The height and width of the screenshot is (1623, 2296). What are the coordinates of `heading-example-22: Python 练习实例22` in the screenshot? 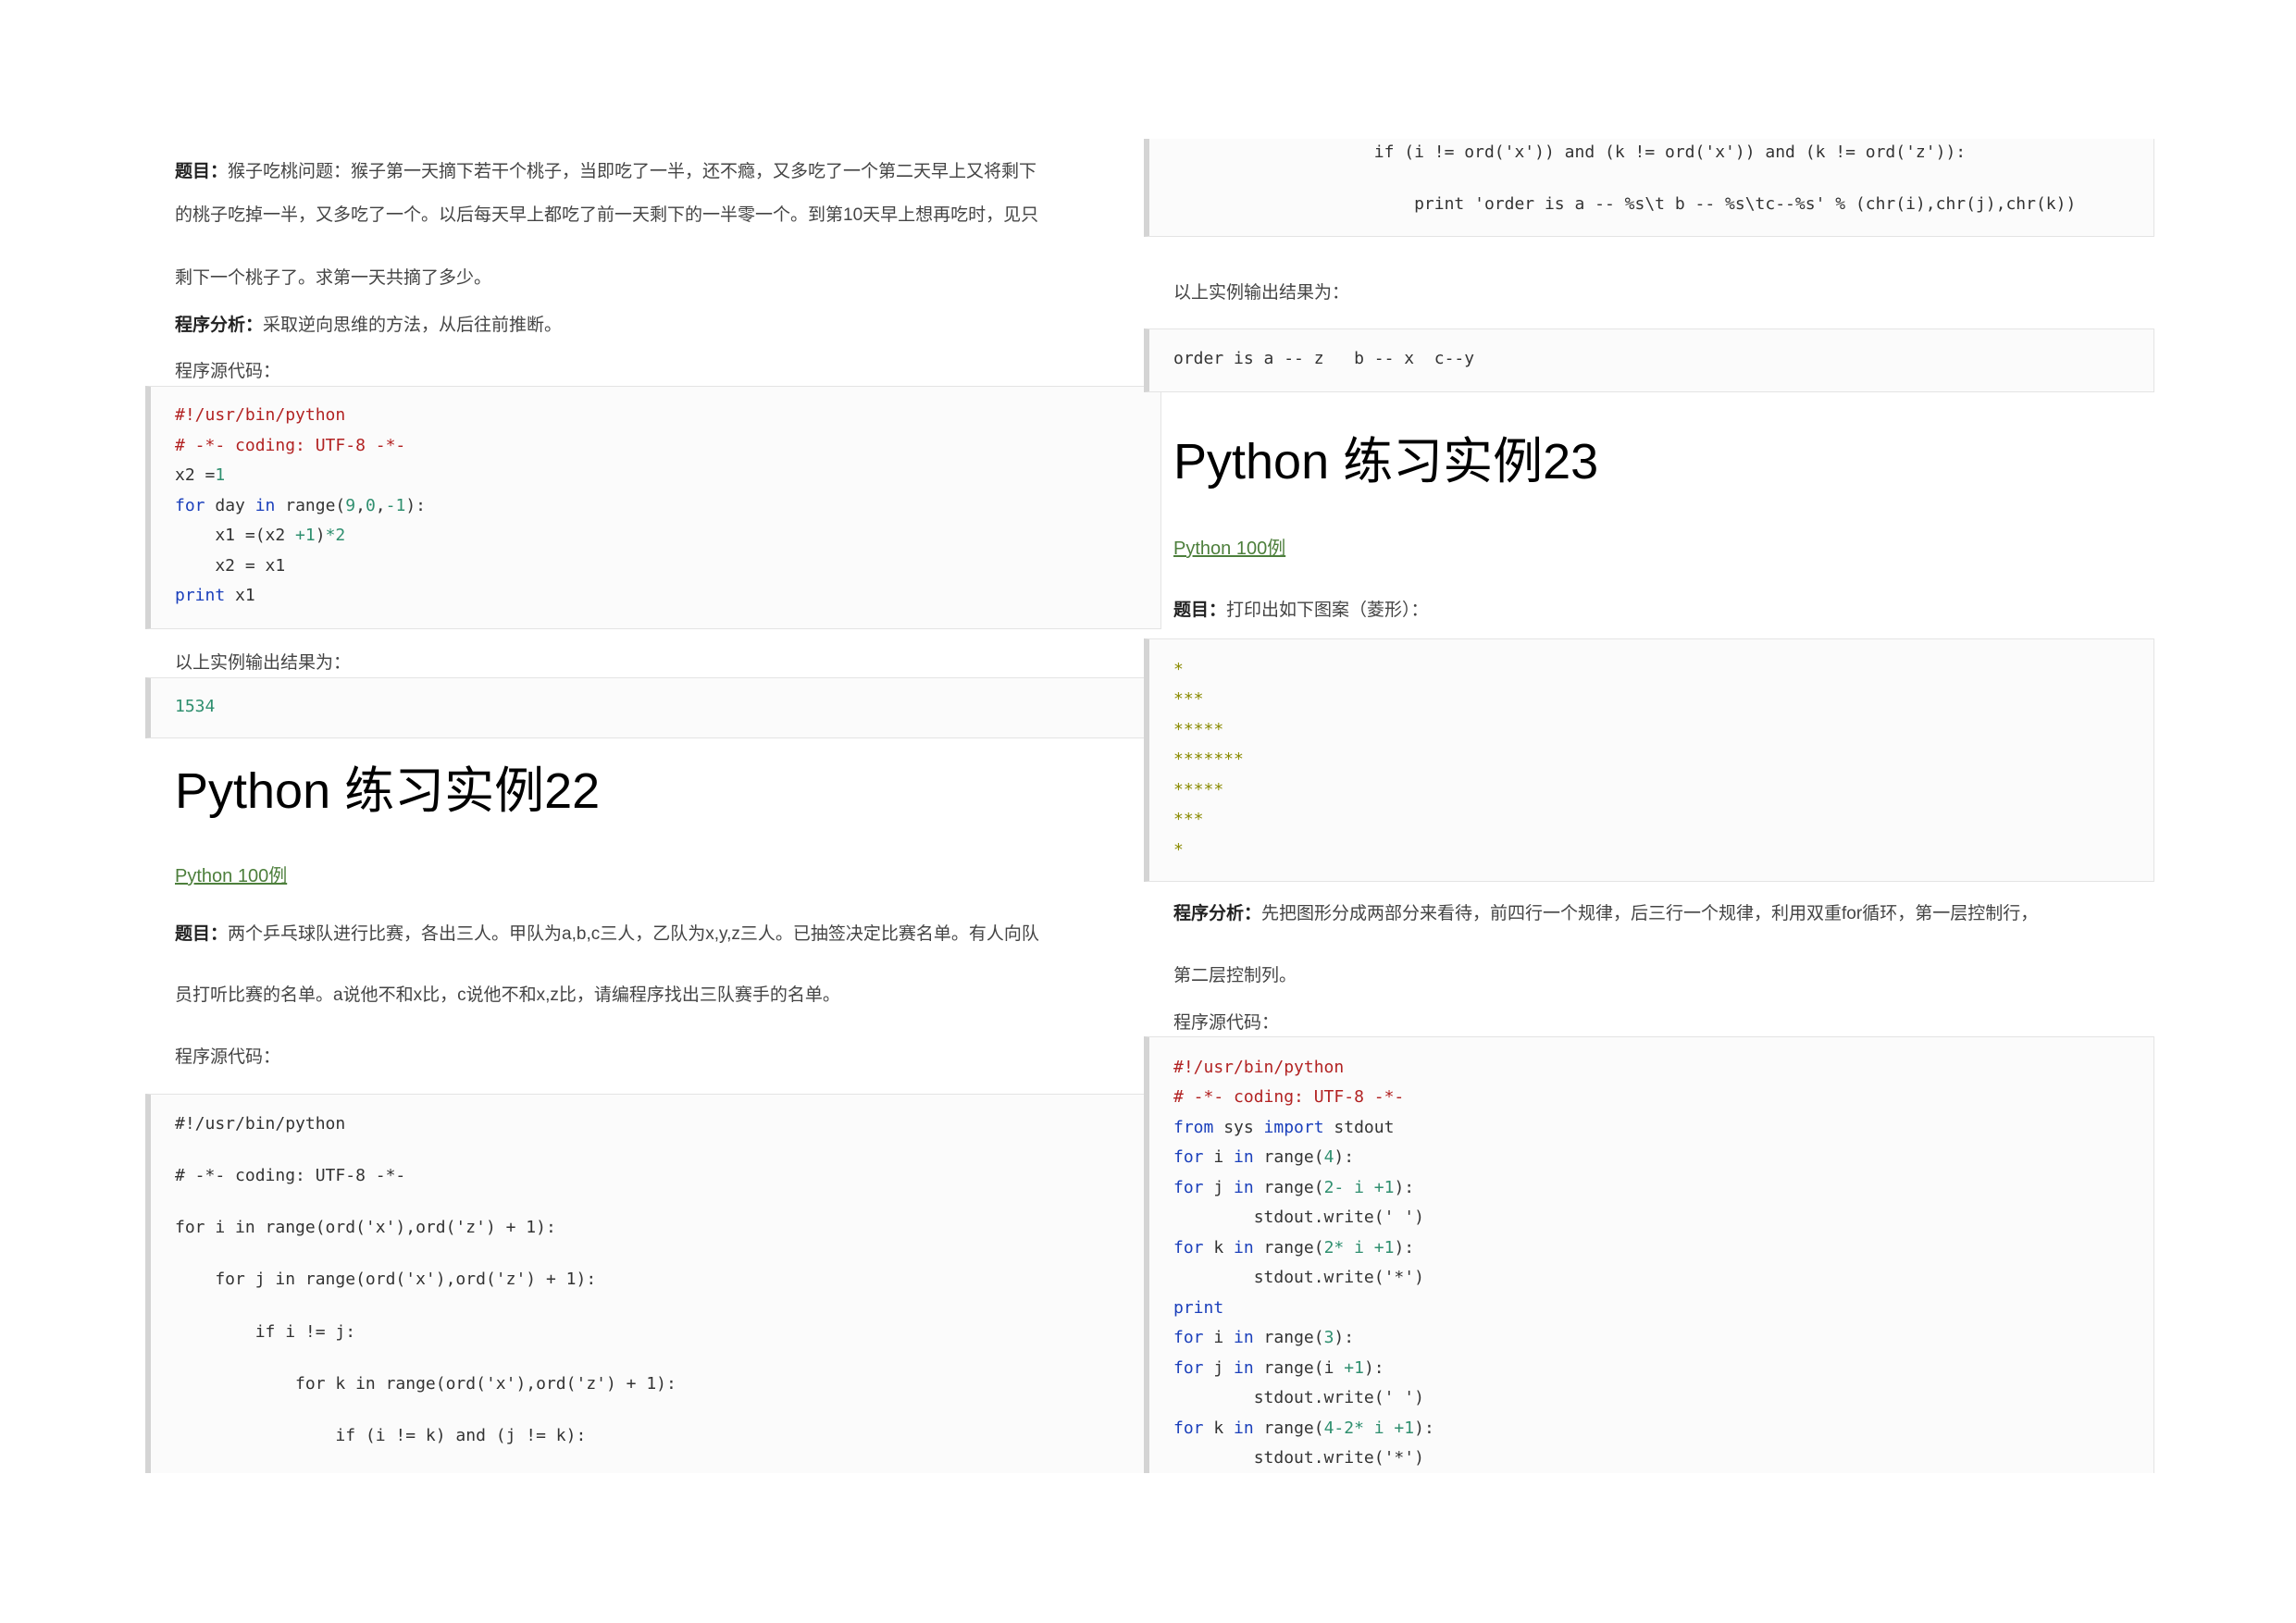 It's located at (388, 791).